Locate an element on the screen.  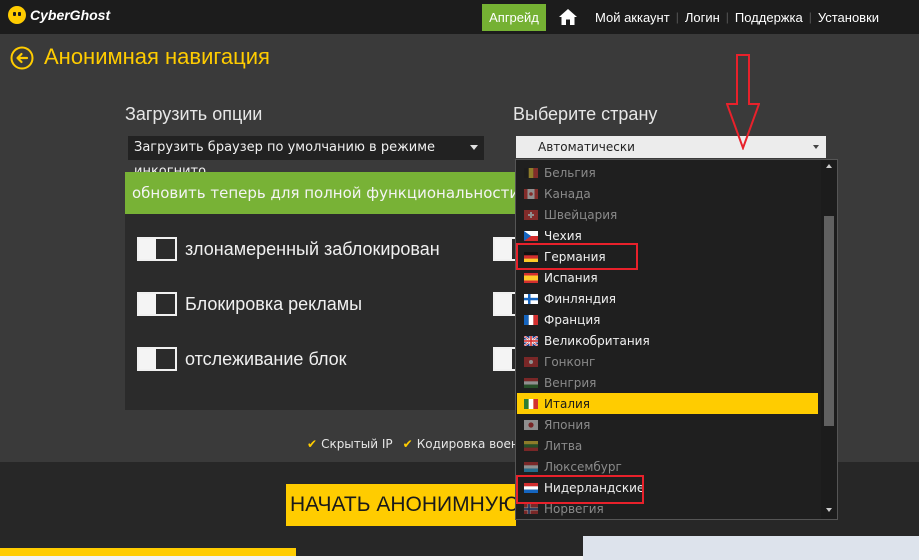
dropdown-scrollbar is located at coordinates (829, 339).